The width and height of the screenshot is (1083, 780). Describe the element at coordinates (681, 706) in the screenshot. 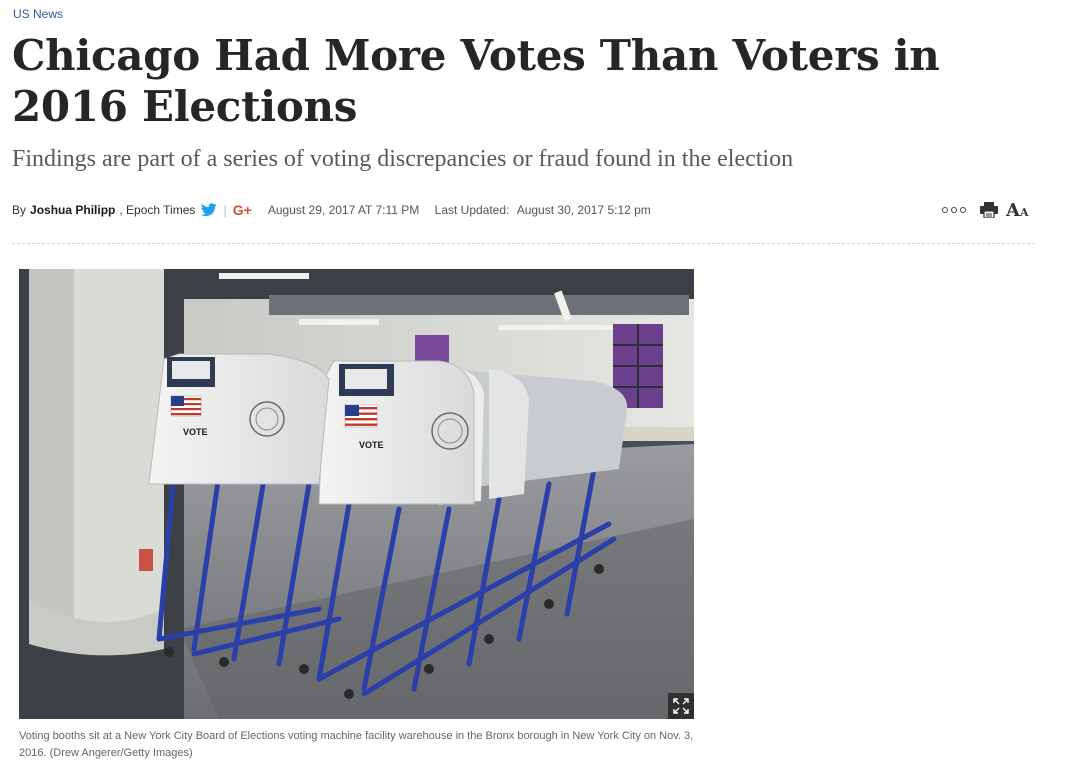

I see `expand-icon` at that location.